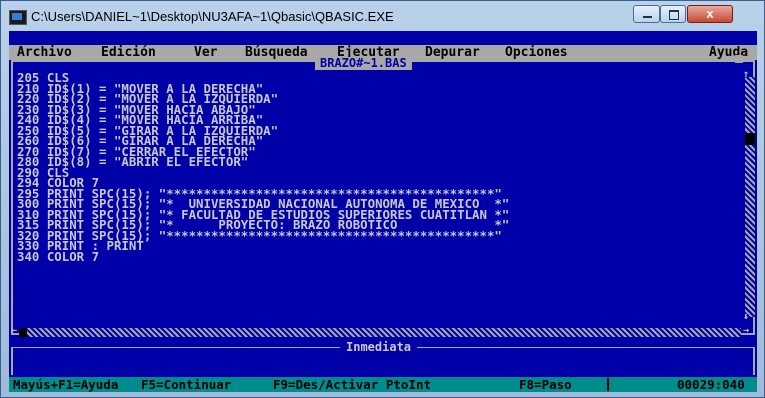 Image resolution: width=765 pixels, height=398 pixels. What do you see at coordinates (646, 14) in the screenshot?
I see `minimize-button` at bounding box center [646, 14].